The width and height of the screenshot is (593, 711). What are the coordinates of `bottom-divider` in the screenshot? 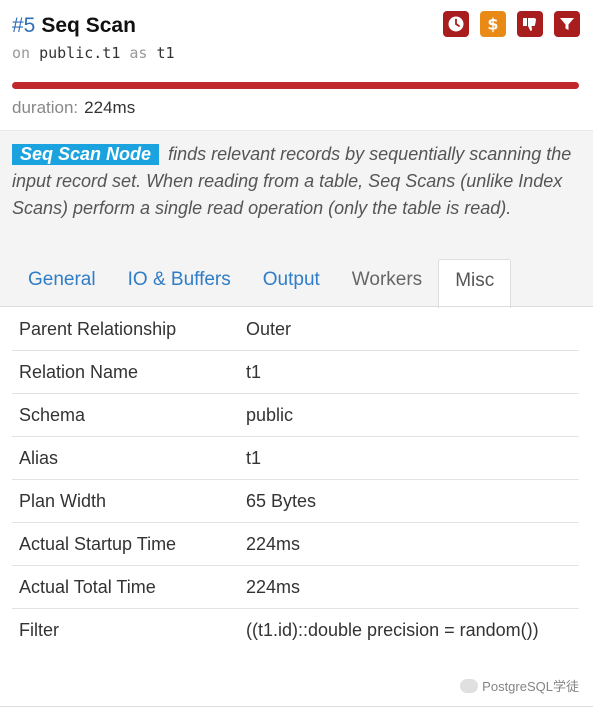 It's located at (296, 706).